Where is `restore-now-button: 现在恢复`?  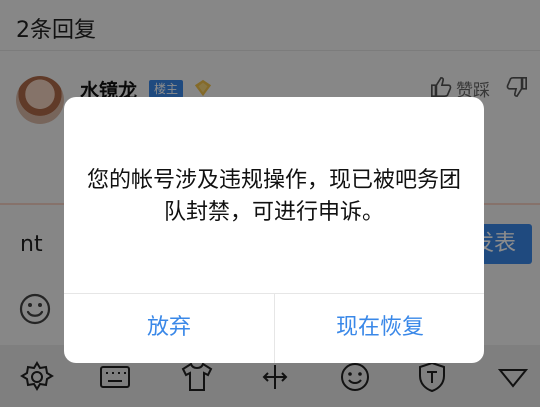 restore-now-button: 现在恢复 is located at coordinates (379, 328).